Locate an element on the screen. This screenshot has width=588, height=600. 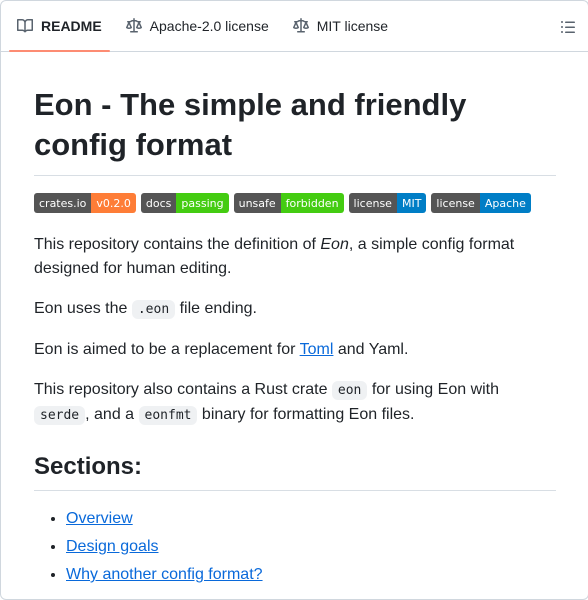
section-link-overview: Overview is located at coordinates (99, 518).